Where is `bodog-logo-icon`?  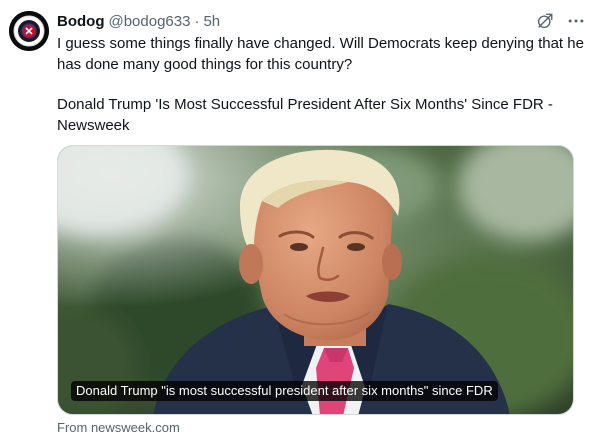 bodog-logo-icon is located at coordinates (29, 31).